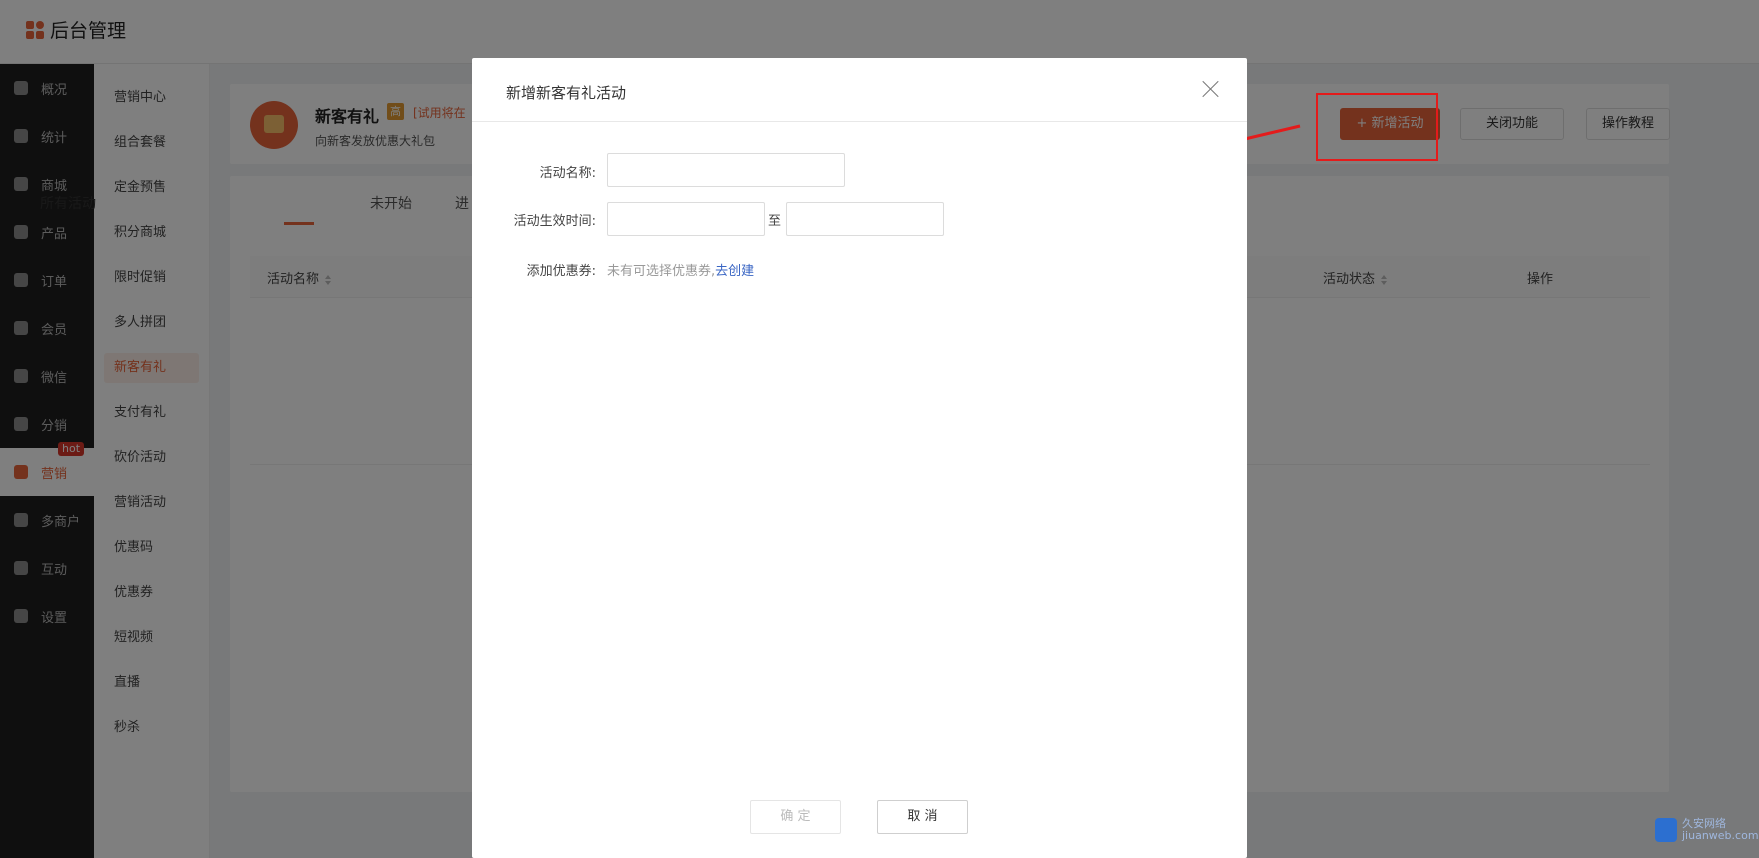 The width and height of the screenshot is (1759, 858). Describe the element at coordinates (795, 817) in the screenshot. I see `confirm-button: 确 定` at that location.